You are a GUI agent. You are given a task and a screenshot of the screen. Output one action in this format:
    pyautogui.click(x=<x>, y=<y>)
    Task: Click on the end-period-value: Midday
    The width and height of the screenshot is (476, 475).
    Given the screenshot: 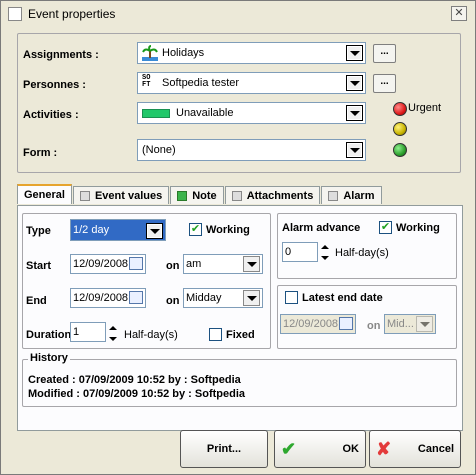 What is the action you would take?
    pyautogui.click(x=204, y=298)
    